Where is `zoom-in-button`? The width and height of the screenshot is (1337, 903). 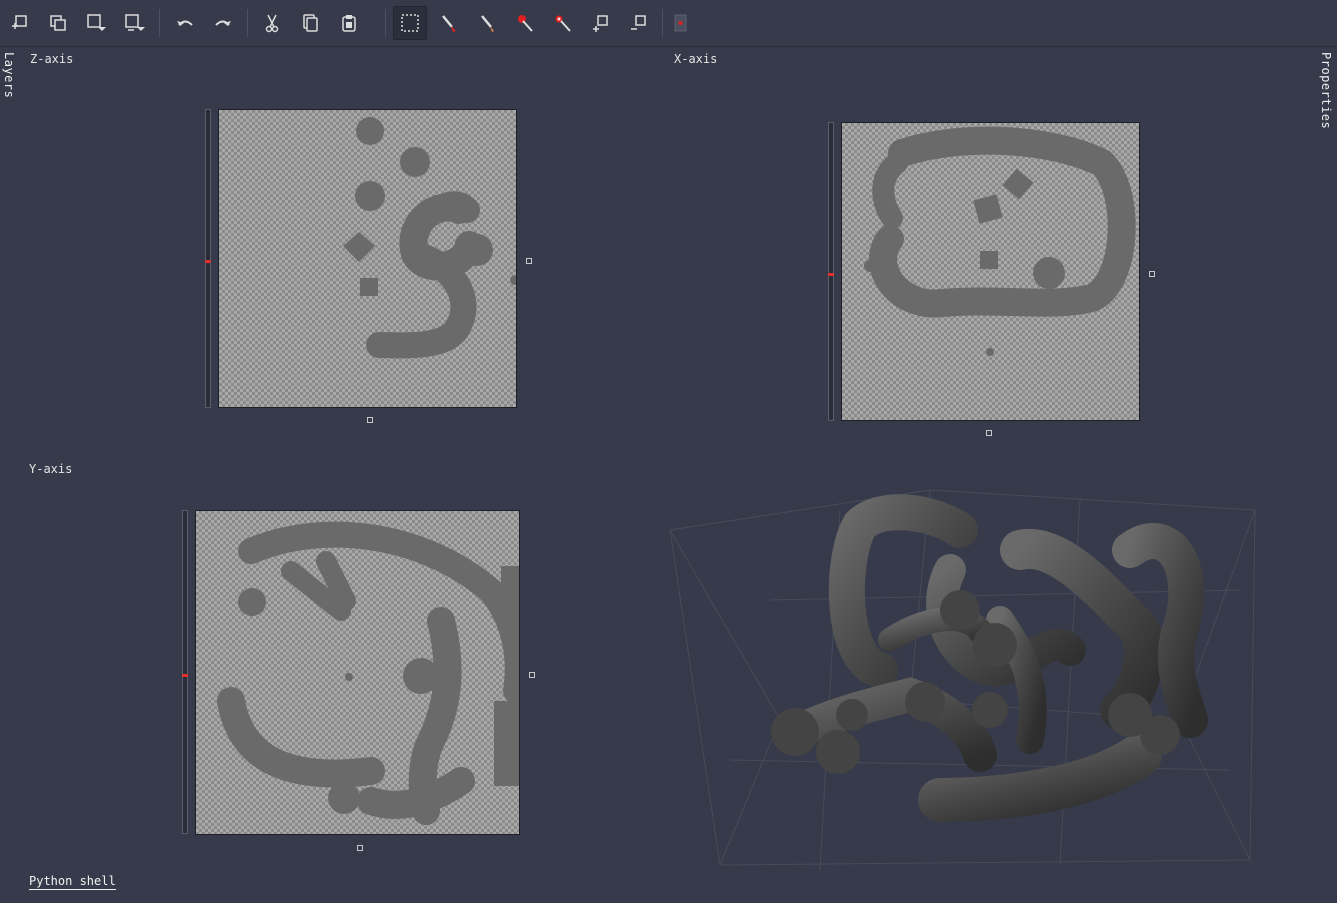 zoom-in-button is located at coordinates (600, 23).